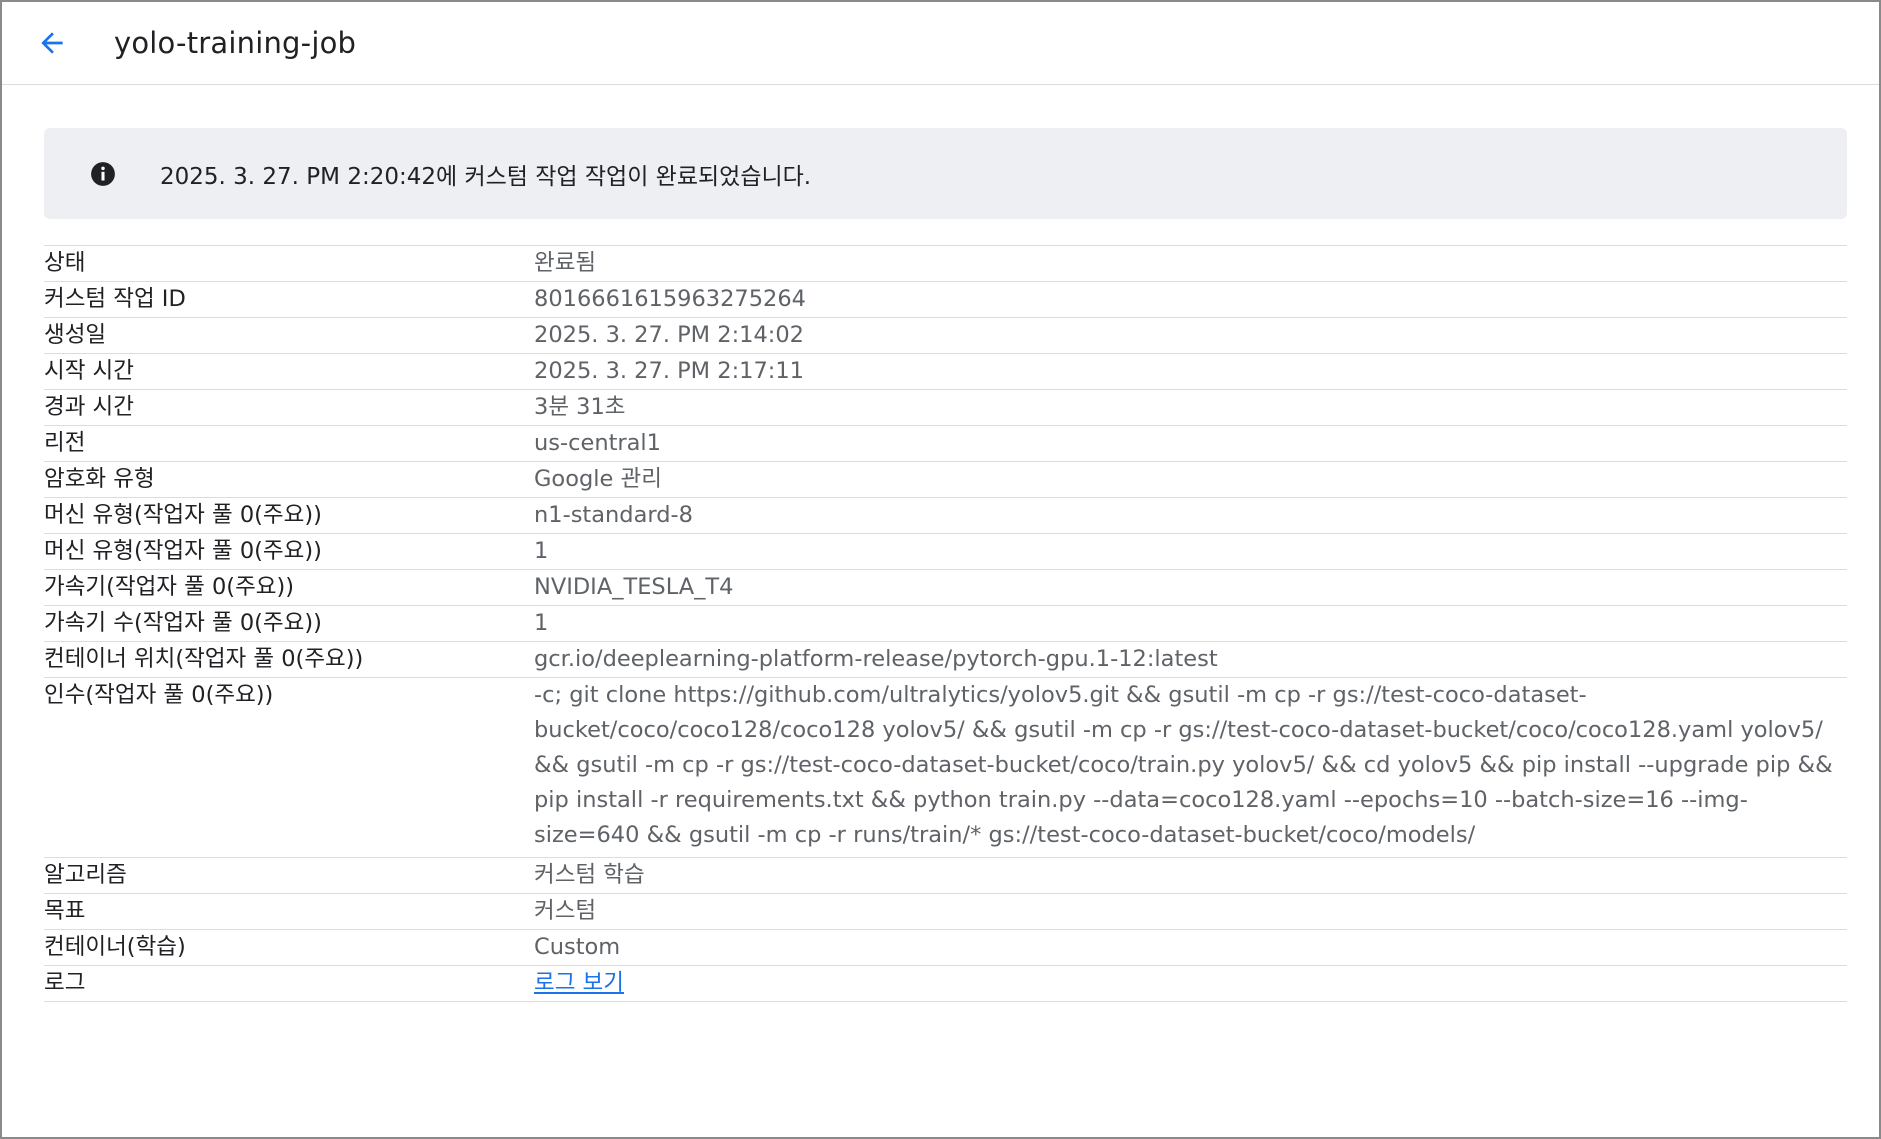 This screenshot has width=1881, height=1139. I want to click on detail-label: 시작 시간, so click(289, 371).